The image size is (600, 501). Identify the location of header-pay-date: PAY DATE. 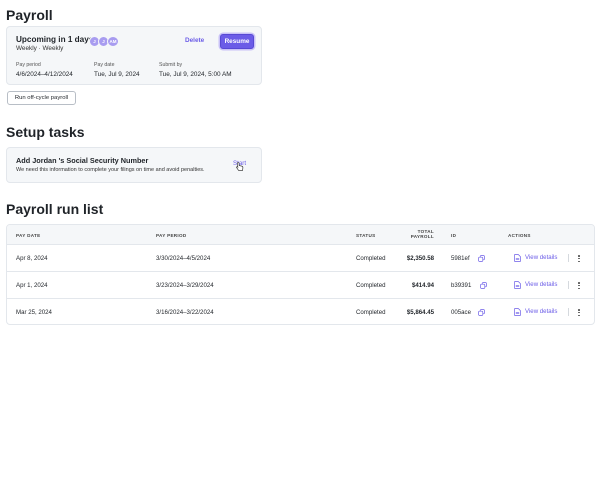
(28, 235).